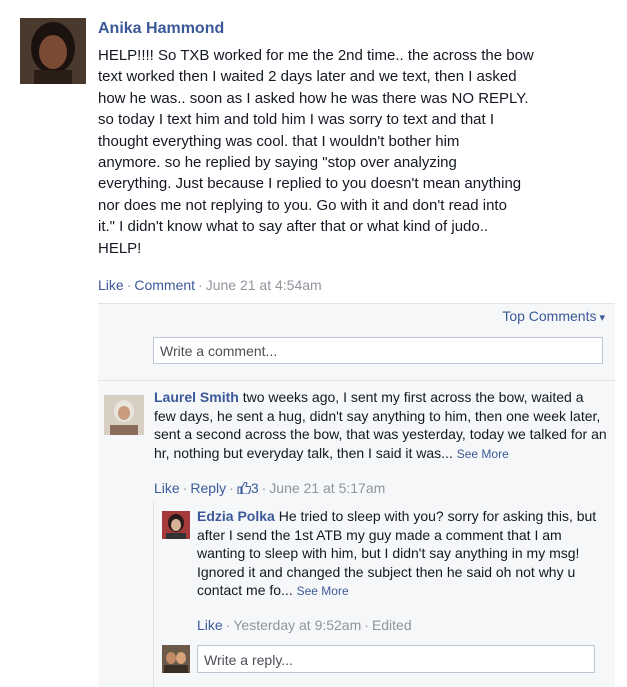 This screenshot has height=687, width=627. Describe the element at coordinates (236, 516) in the screenshot. I see `reply-author: Edzia Polka` at that location.